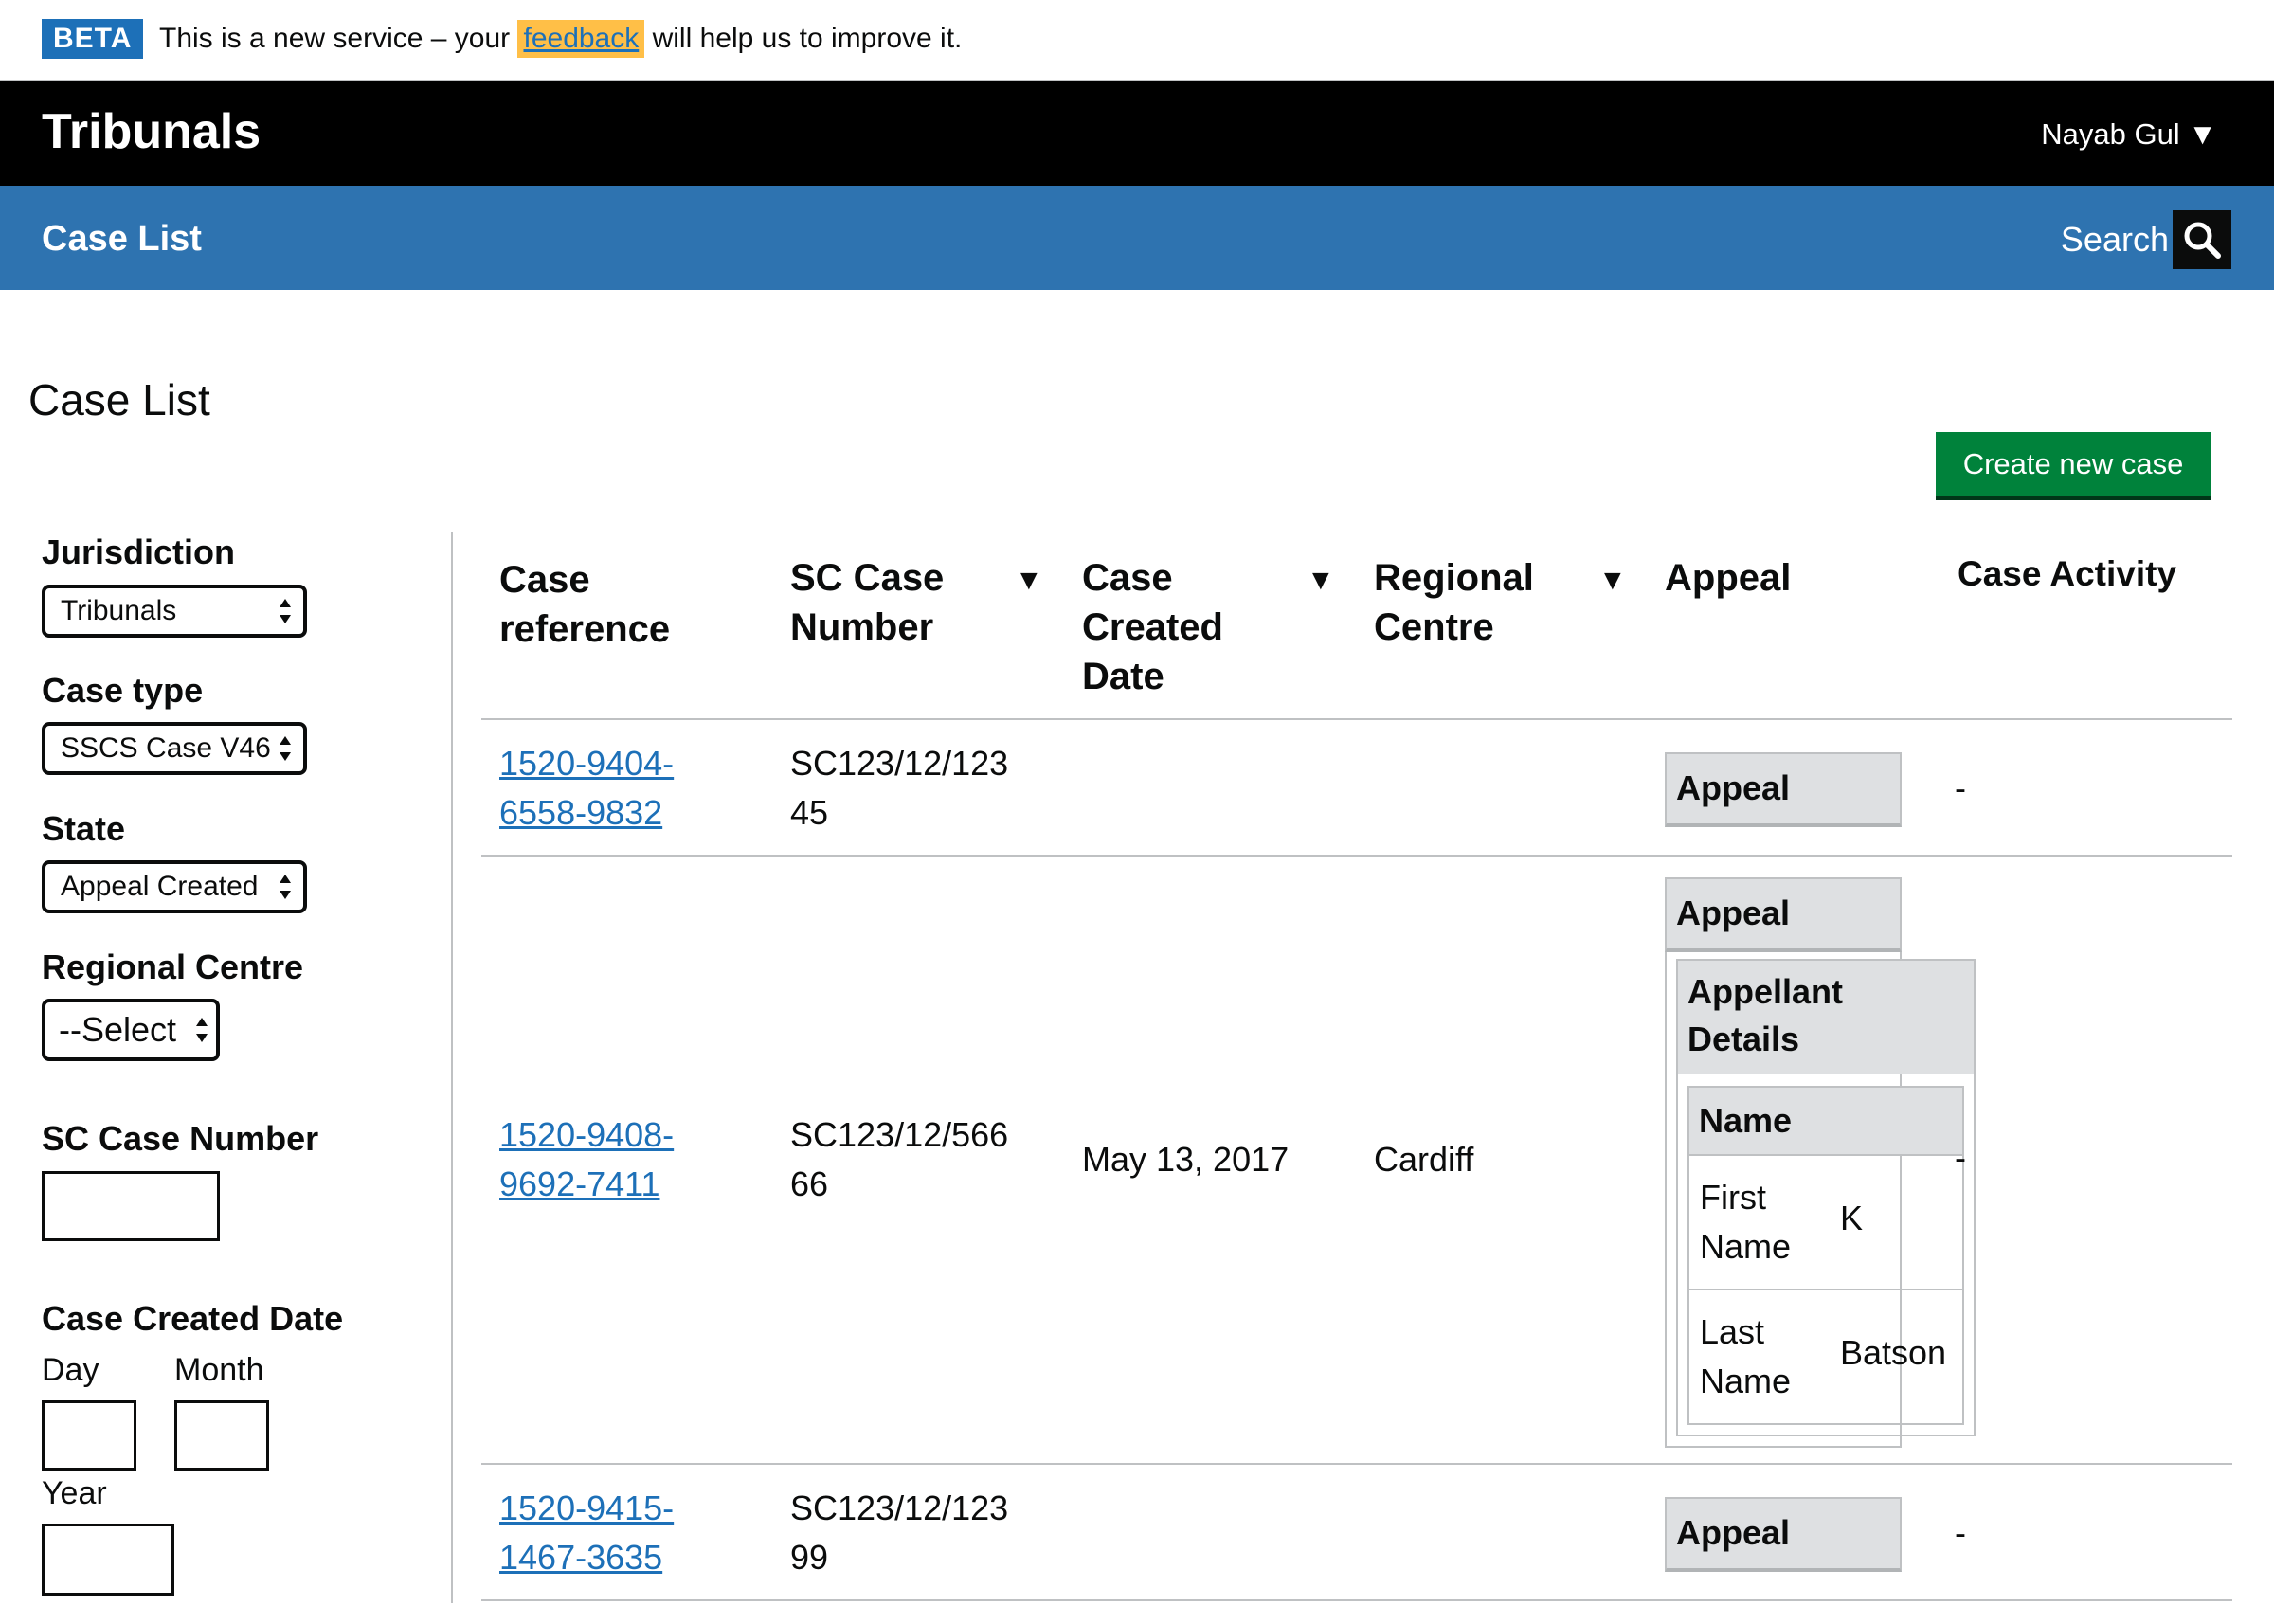 Image resolution: width=2274 pixels, height=1624 pixels. Describe the element at coordinates (93, 39) in the screenshot. I see `beta-tag: BETA` at that location.